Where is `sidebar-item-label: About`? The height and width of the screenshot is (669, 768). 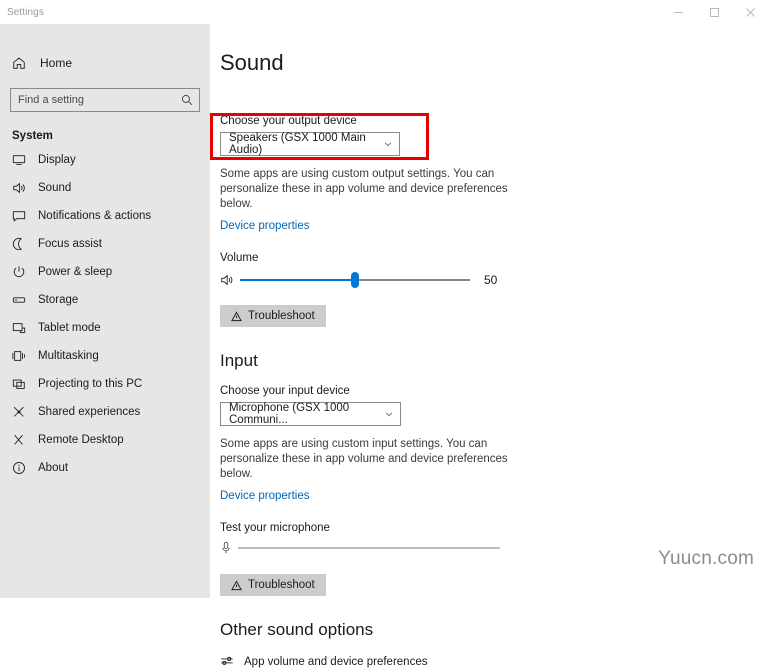
sidebar-item-label: About is located at coordinates (53, 468).